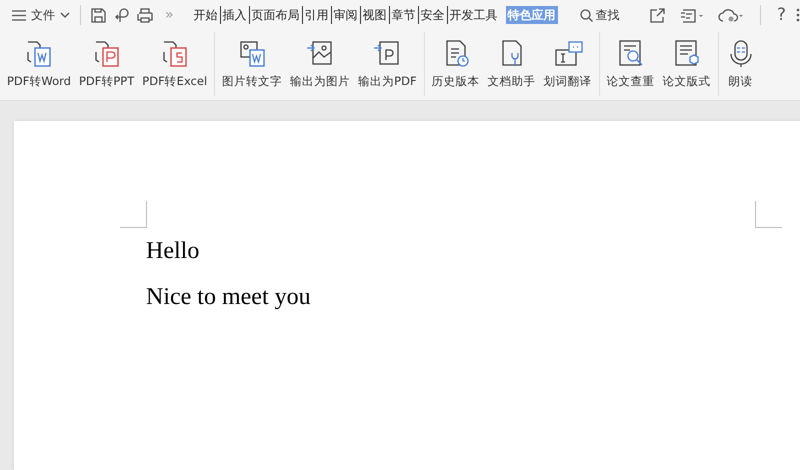  What do you see at coordinates (567, 63) in the screenshot?
I see `ribbon-button: 划词翻译` at bounding box center [567, 63].